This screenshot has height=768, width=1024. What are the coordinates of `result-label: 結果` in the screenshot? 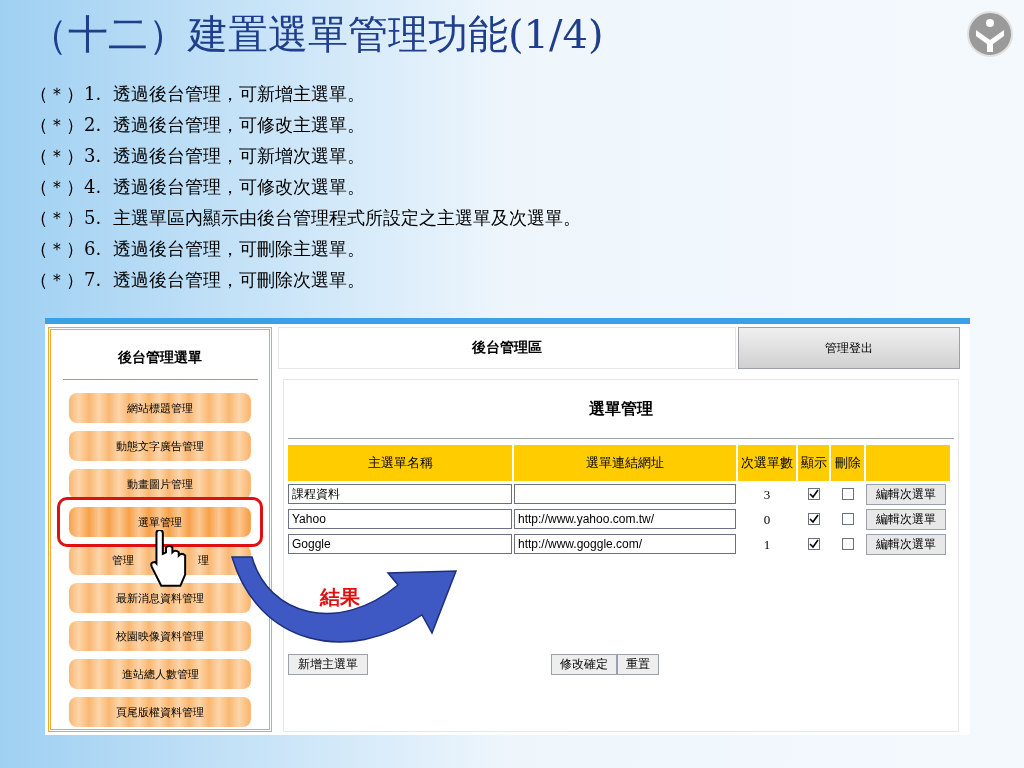 It's located at (340, 597).